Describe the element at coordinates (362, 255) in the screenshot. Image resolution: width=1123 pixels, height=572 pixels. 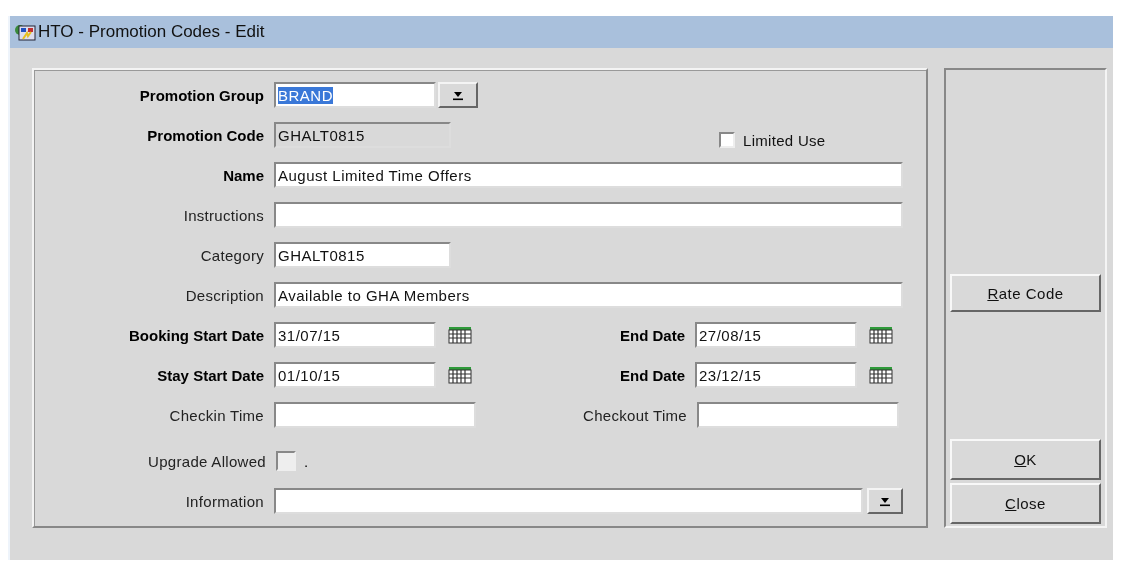
I see `input-field: GHALT0815` at that location.